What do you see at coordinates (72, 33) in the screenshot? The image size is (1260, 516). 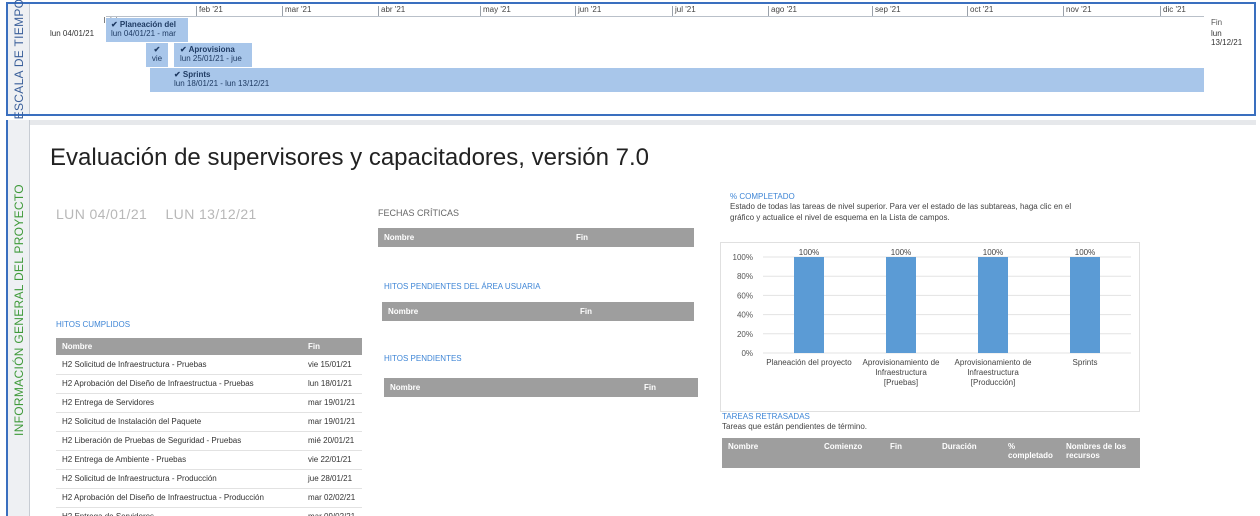 I see `timeline-start-date: lun 04/01/21` at bounding box center [72, 33].